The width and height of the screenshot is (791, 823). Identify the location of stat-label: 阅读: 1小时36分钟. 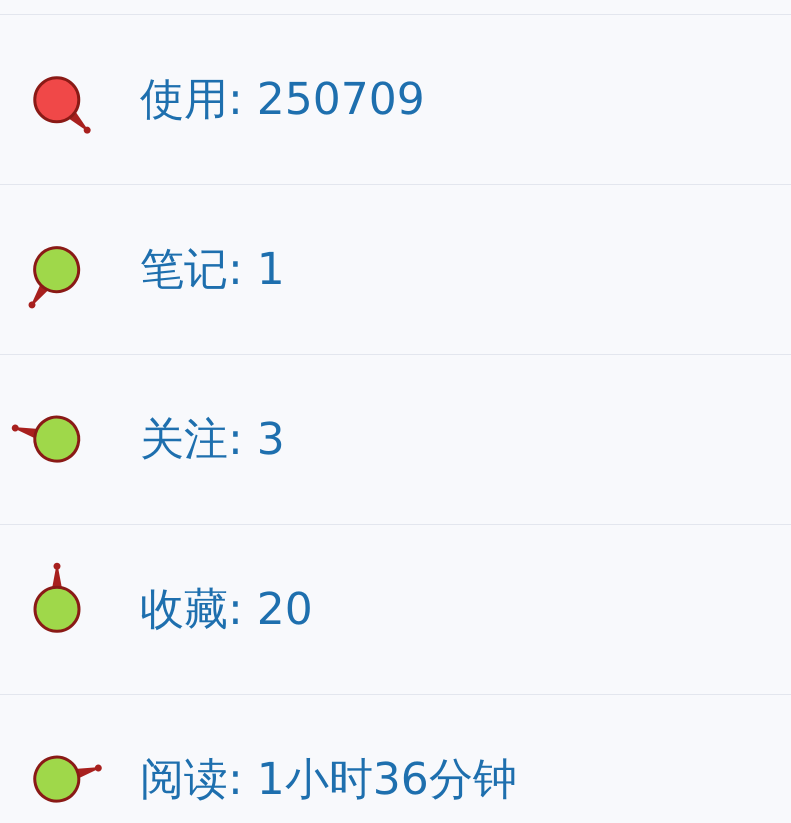
(328, 779).